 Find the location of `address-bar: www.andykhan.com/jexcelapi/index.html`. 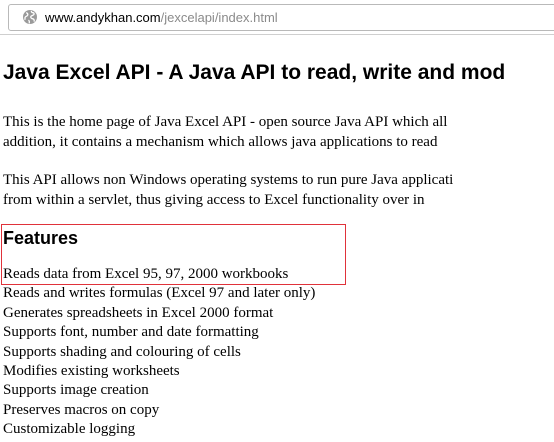

address-bar: www.andykhan.com/jexcelapi/index.html is located at coordinates (277, 17).